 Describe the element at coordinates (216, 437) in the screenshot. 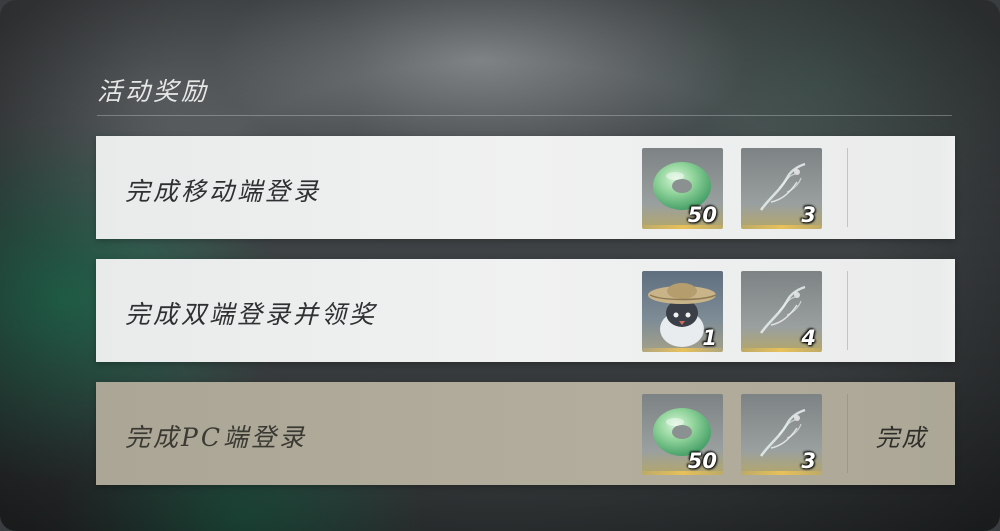

I see `task-label: 完成PC端登录` at that location.